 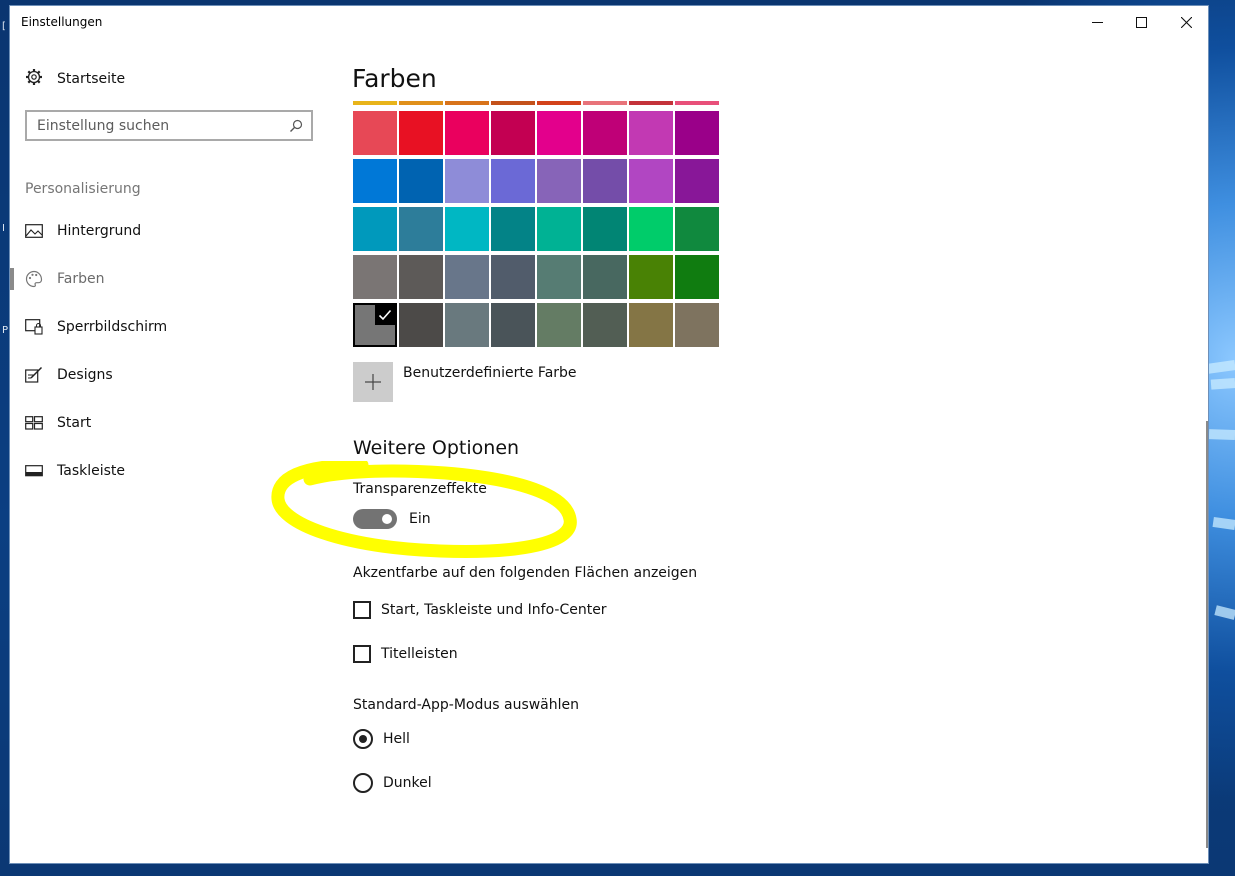 I want to click on radio-light: Hell, so click(x=381, y=739).